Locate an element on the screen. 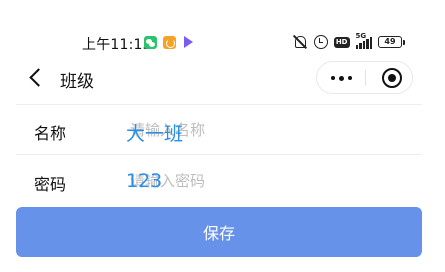 Image resolution: width=445 pixels, height=272 pixels. battery-cap is located at coordinates (404, 42).